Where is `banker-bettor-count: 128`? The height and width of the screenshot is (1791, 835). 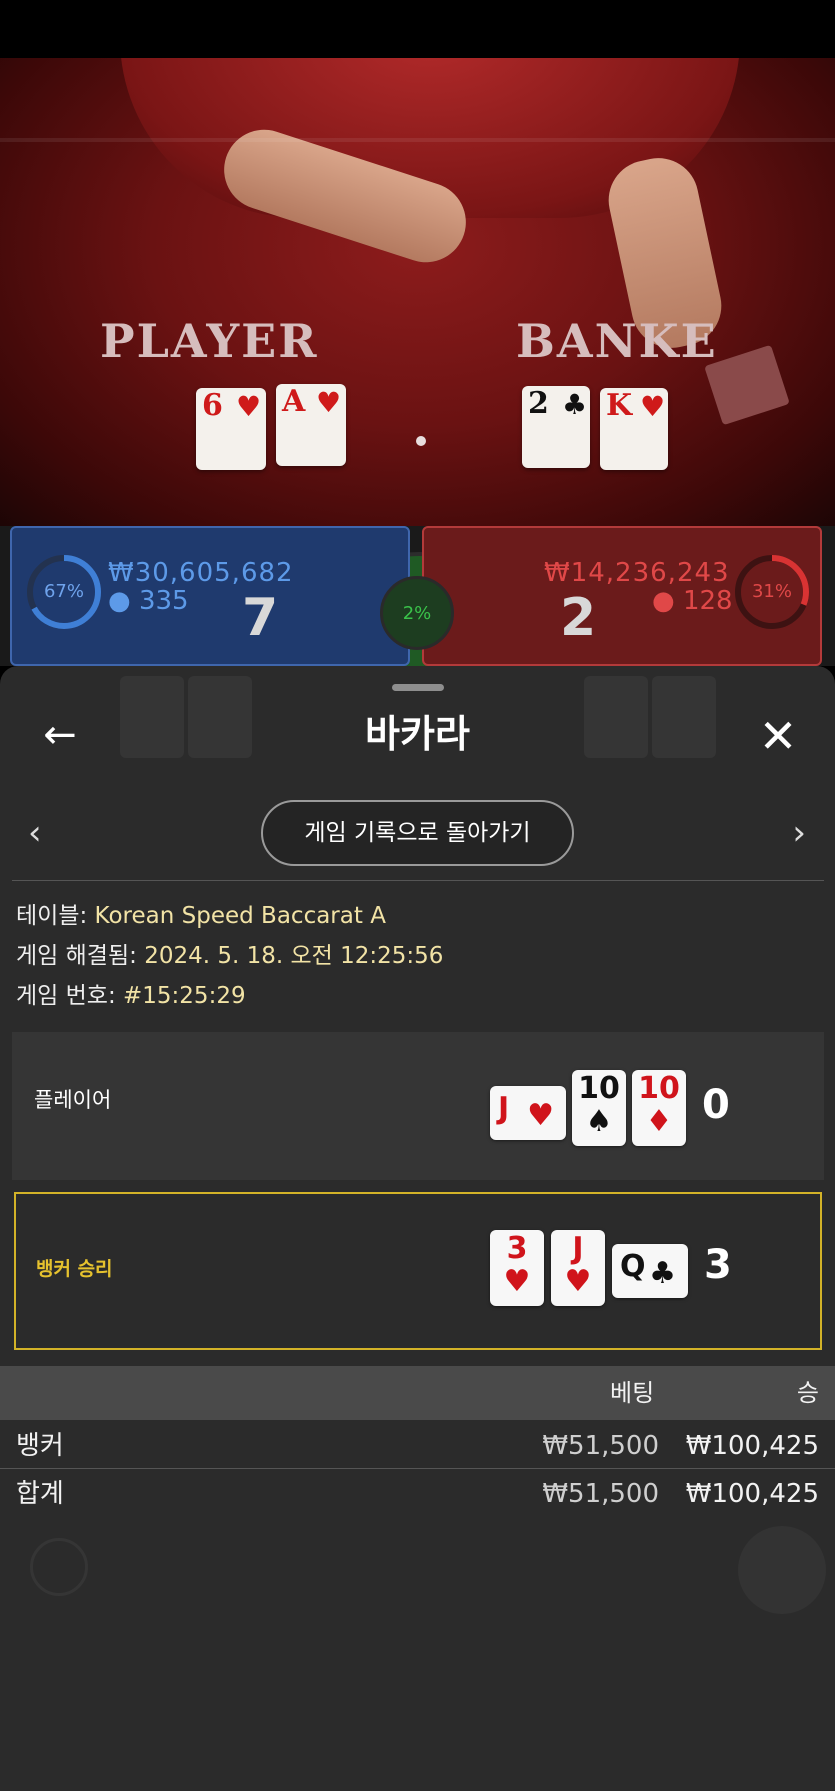 banker-bettor-count: 128 is located at coordinates (707, 601).